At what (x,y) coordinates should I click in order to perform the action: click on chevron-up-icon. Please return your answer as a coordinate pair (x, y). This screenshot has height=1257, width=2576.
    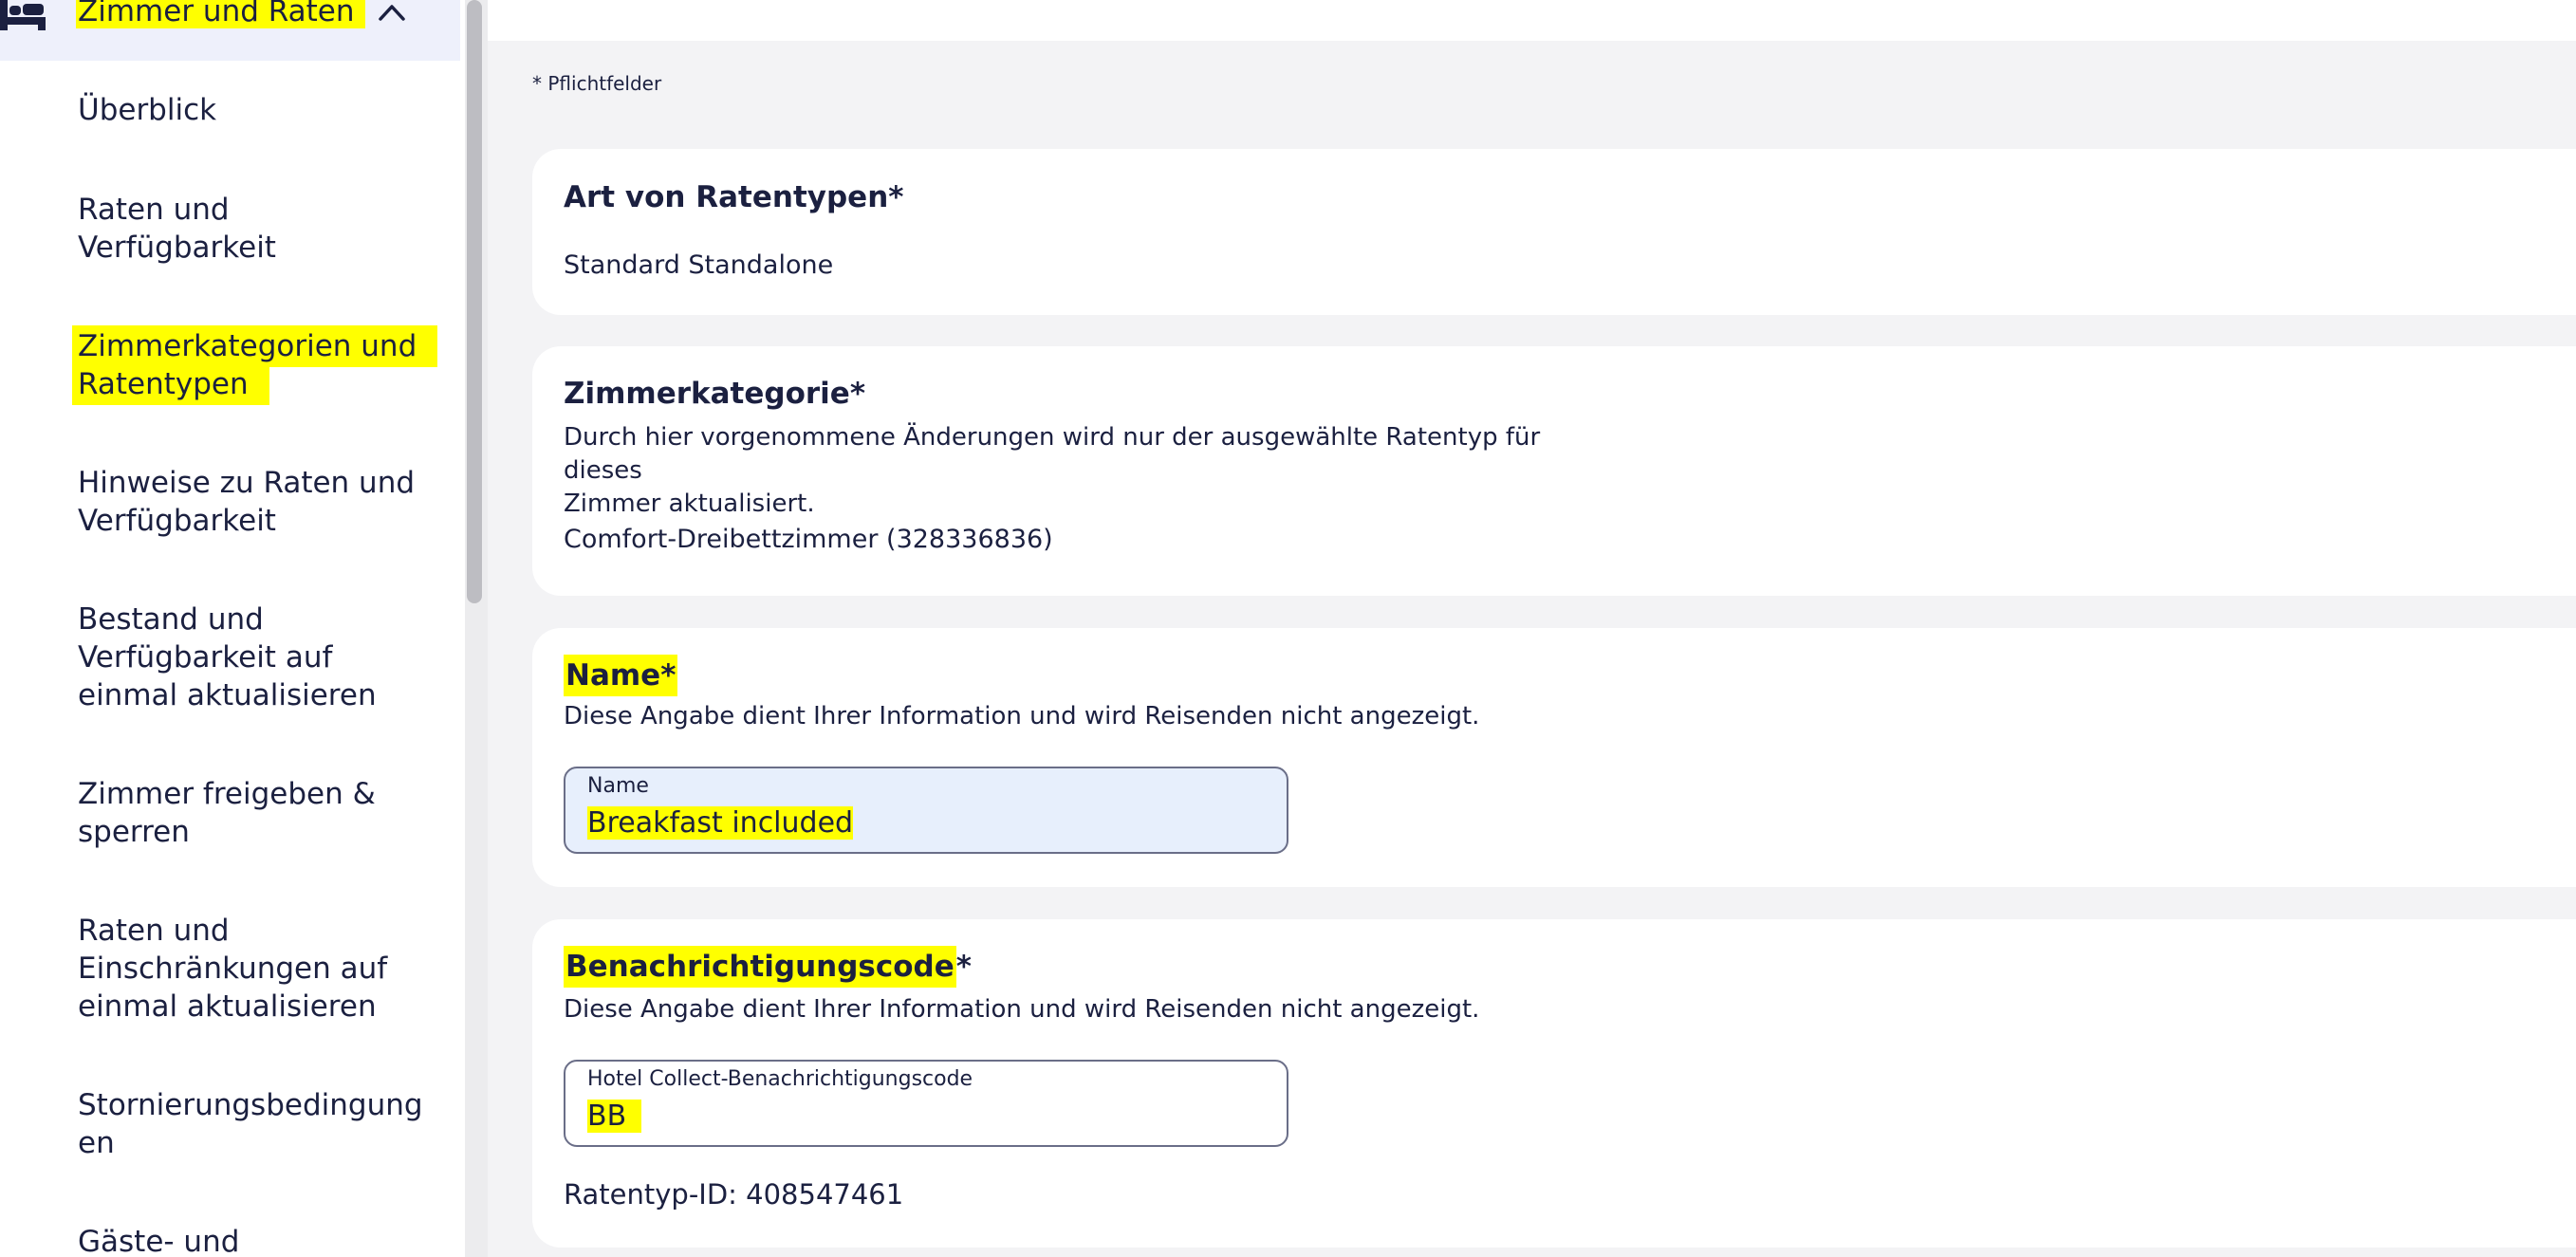
    Looking at the image, I should click on (392, 11).